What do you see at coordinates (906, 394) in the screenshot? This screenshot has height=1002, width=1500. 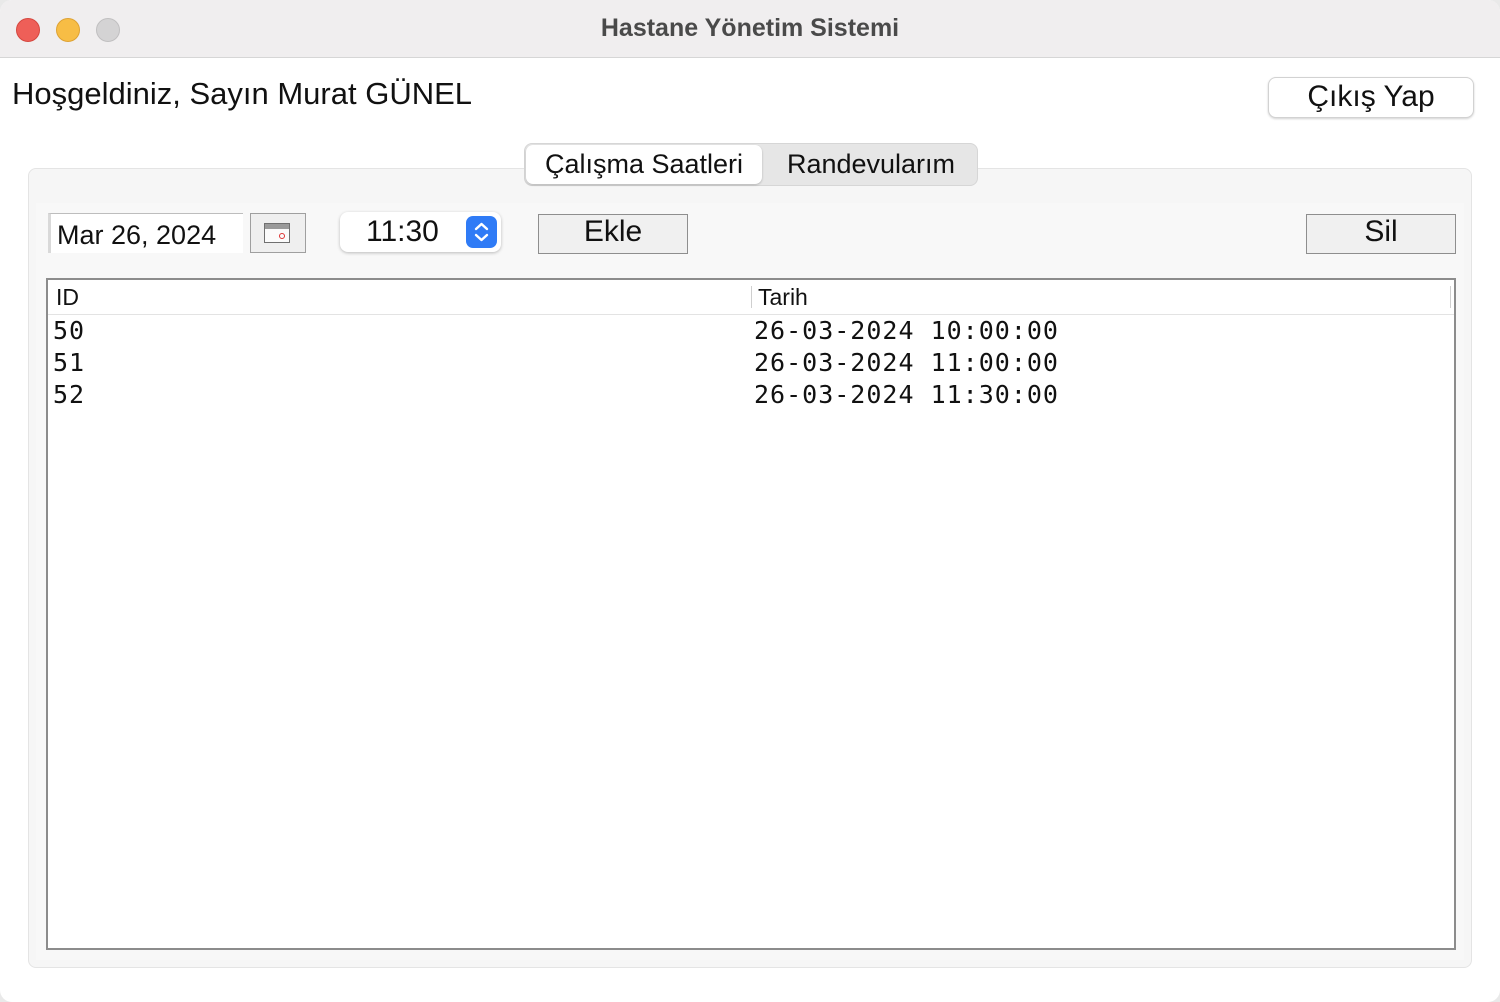 I see `cell-tarih: 26-03-2024 11:30:00` at bounding box center [906, 394].